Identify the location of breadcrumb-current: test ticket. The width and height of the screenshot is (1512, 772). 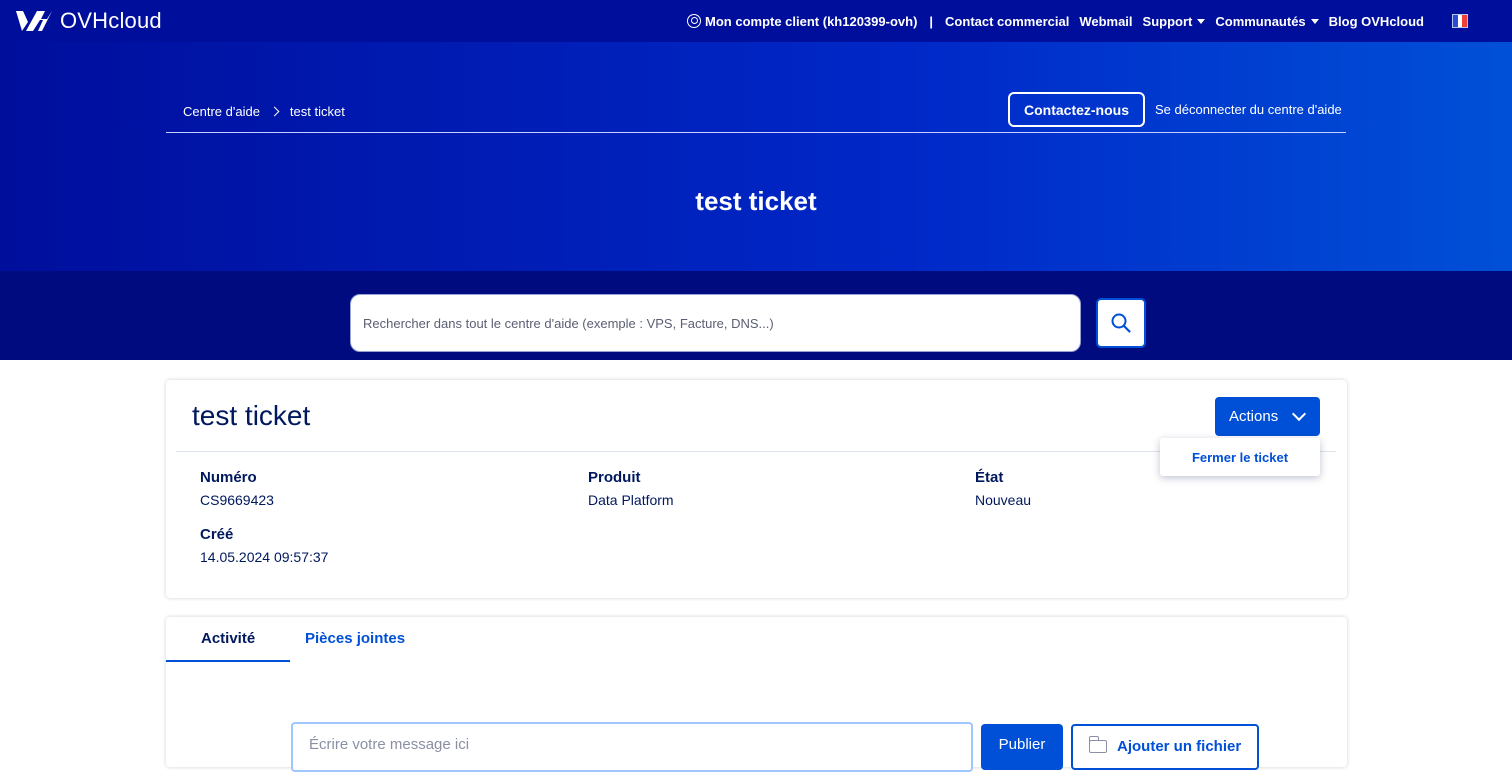
(317, 111).